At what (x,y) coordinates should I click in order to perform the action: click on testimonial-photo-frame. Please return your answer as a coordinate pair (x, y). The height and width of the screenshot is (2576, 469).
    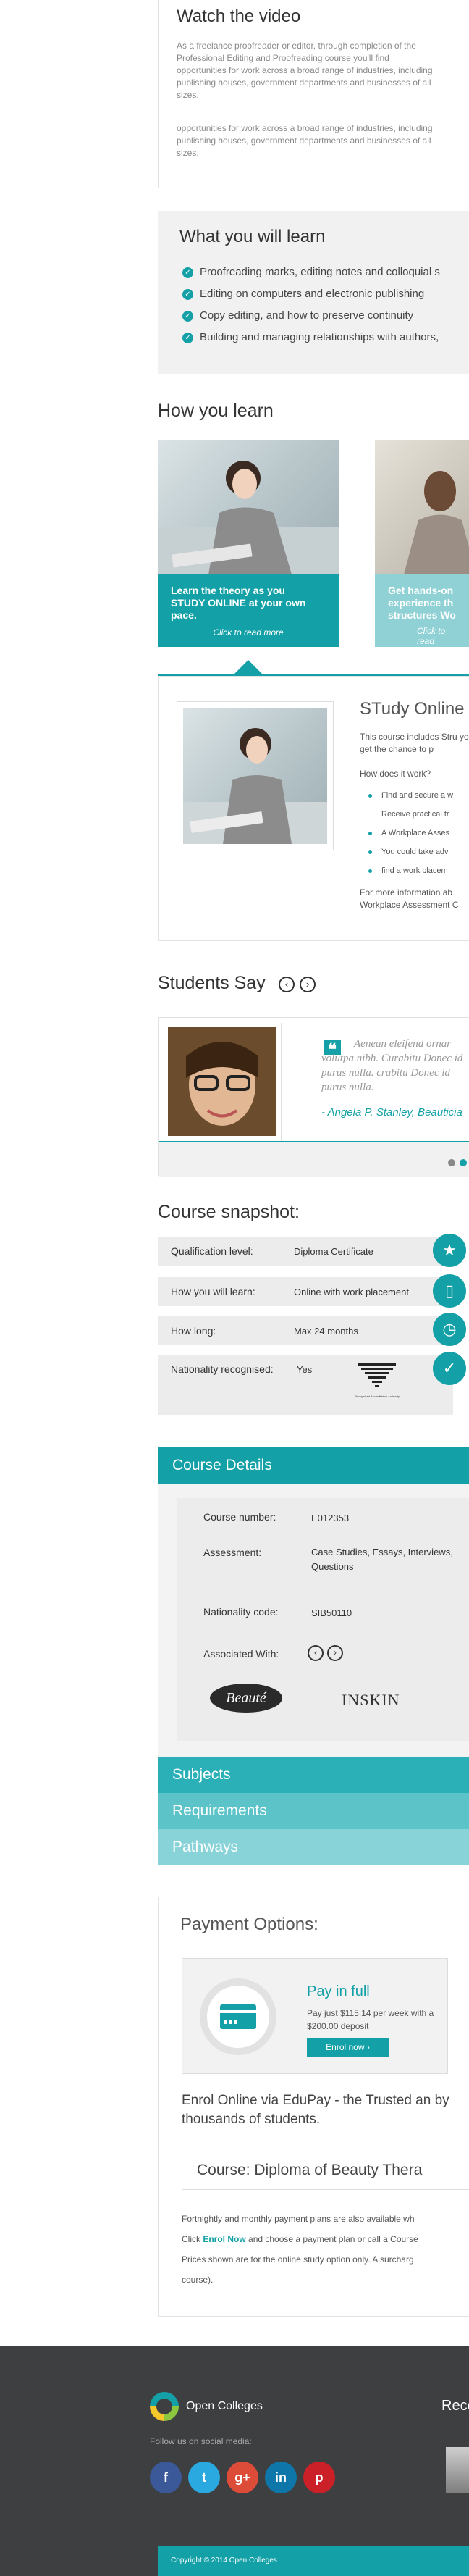
    Looking at the image, I should click on (223, 1082).